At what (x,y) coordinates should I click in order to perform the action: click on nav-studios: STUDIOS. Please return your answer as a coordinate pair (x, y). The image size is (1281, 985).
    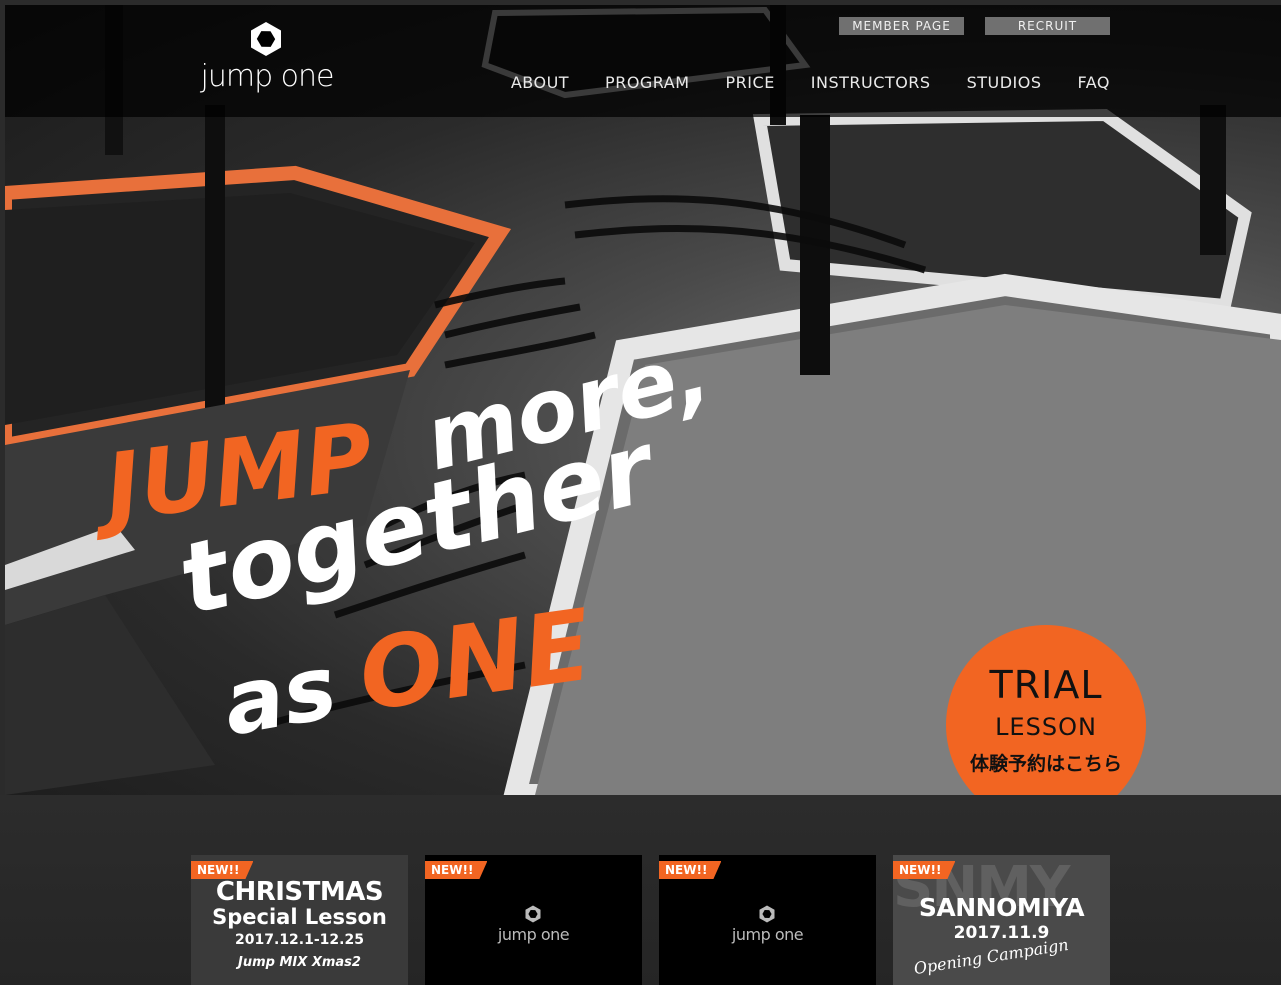
    Looking at the image, I should click on (1004, 82).